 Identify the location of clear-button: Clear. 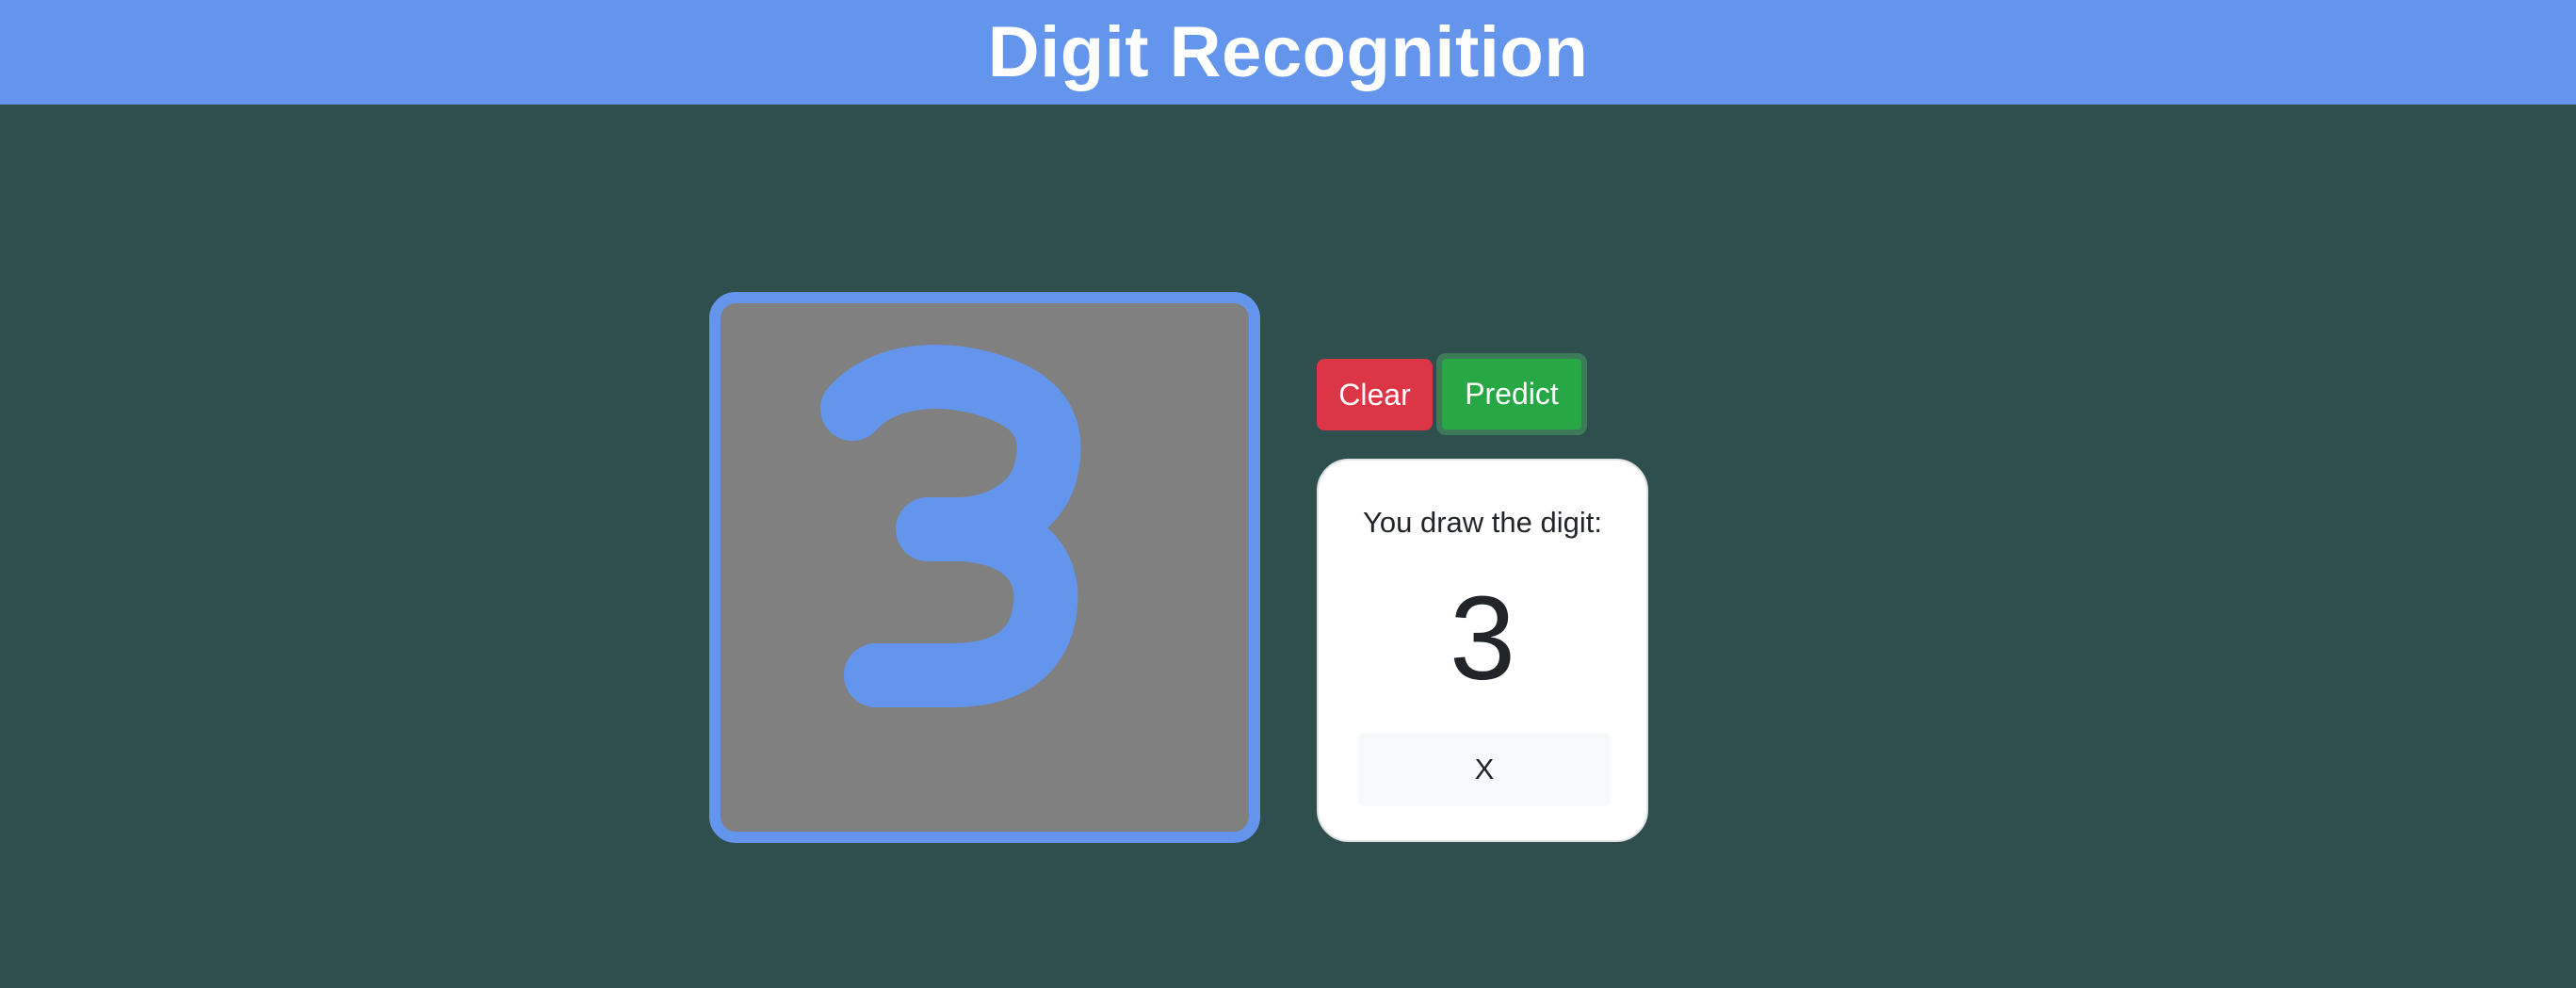
(1375, 394).